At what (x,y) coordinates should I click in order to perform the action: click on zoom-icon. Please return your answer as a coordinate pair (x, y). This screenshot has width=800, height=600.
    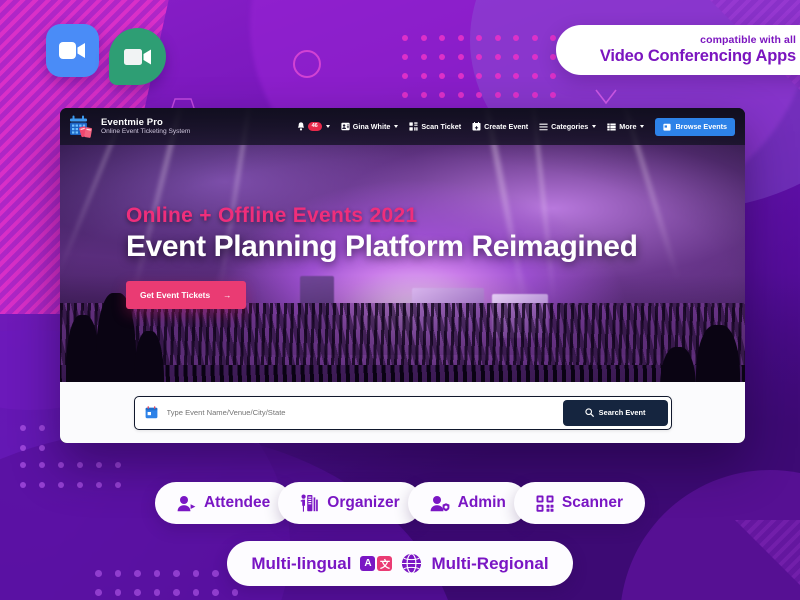
    Looking at the image, I should click on (72, 50).